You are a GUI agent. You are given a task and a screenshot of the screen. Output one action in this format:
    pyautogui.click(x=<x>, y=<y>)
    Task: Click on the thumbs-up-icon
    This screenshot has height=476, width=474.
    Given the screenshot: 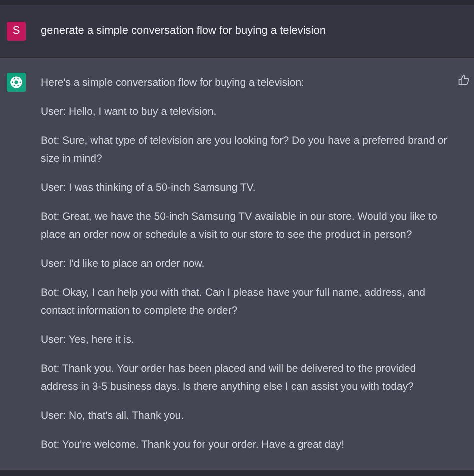 What is the action you would take?
    pyautogui.click(x=464, y=80)
    